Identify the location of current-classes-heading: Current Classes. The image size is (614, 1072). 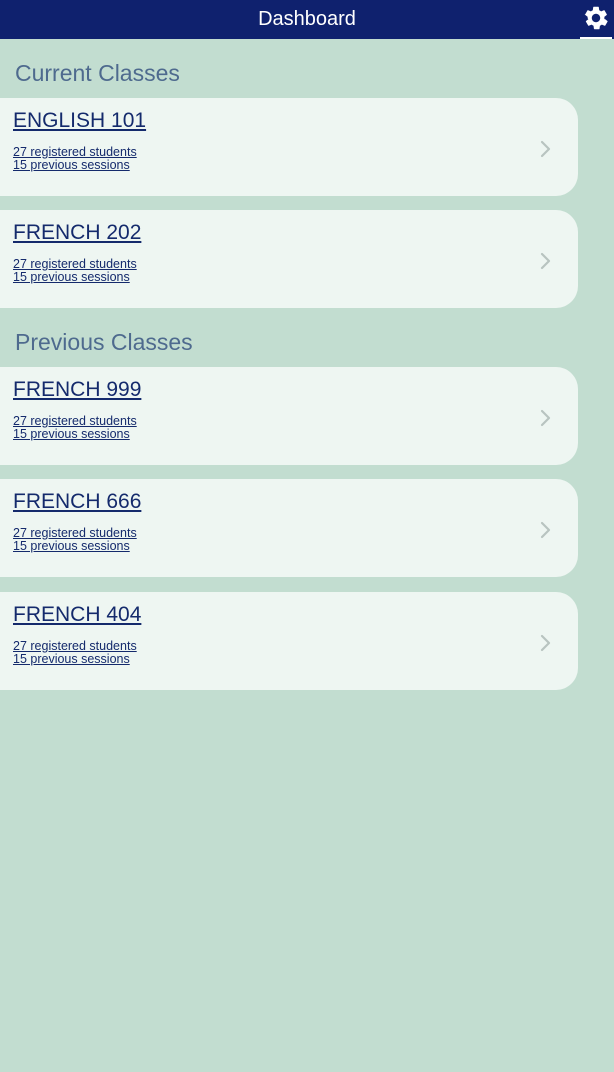
(97, 73).